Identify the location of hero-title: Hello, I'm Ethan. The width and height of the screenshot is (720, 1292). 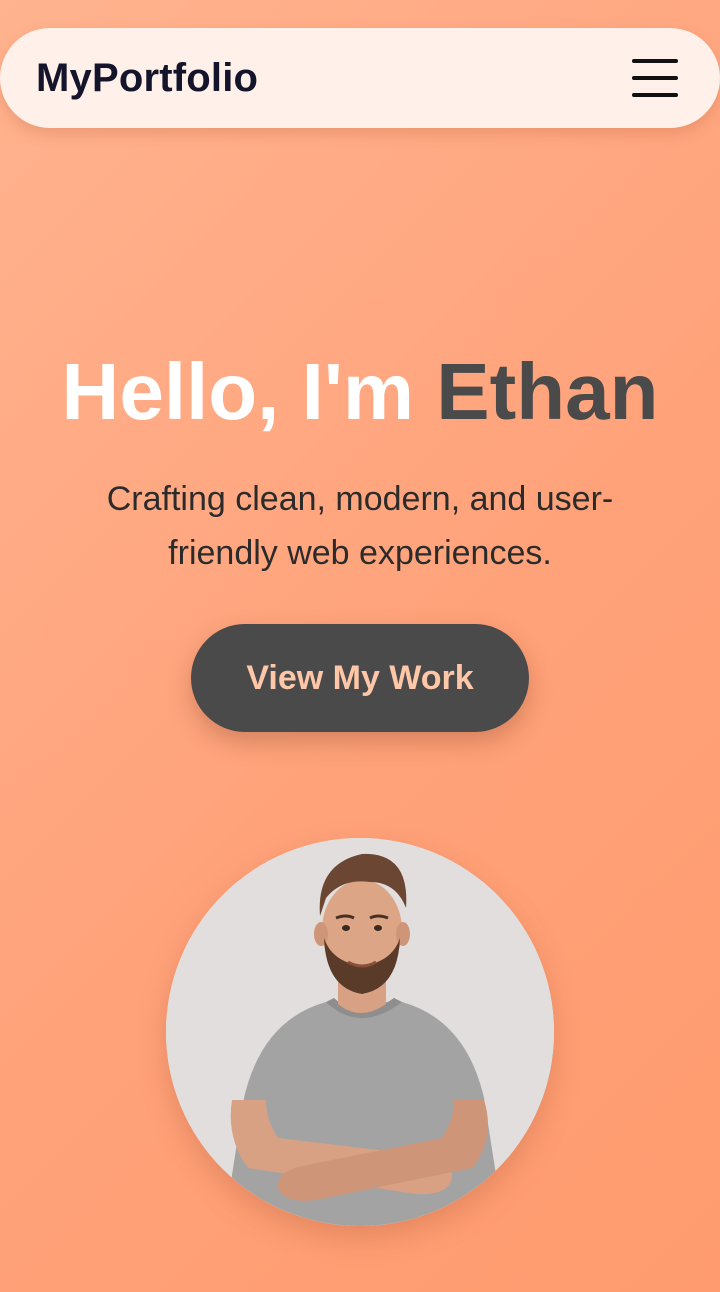
(360, 392).